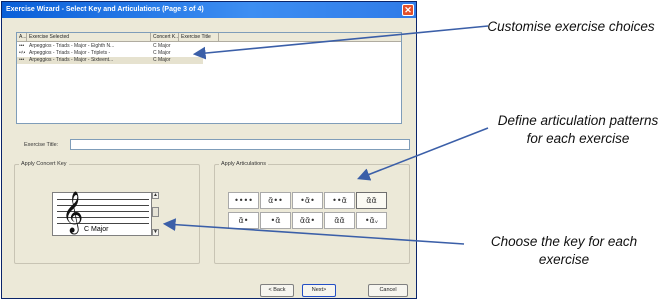  I want to click on articulation-arrow, so click(423, 154).